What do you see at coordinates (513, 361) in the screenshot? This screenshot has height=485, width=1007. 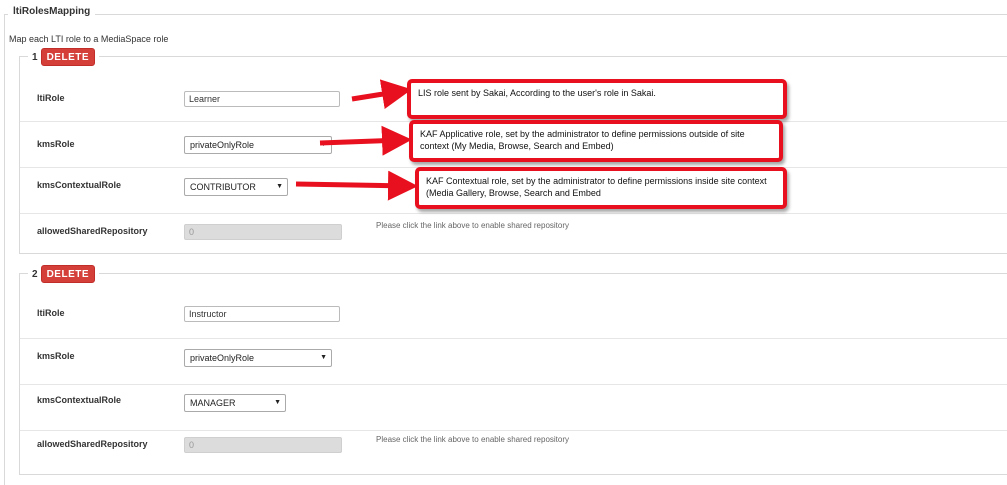 I see `field-row-kmsrole: kmsRole privateOnlyRole ▼` at bounding box center [513, 361].